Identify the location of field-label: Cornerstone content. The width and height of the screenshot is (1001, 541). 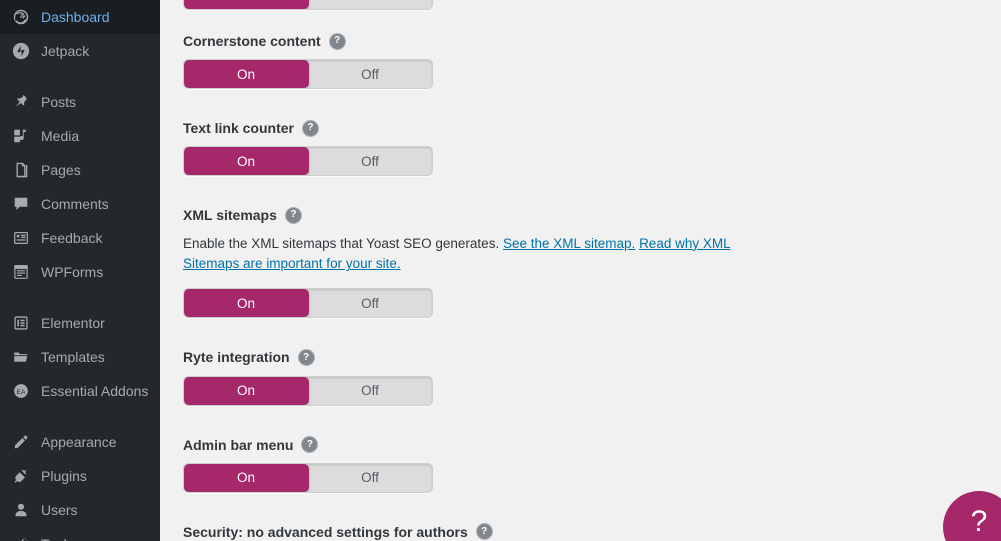
(252, 41).